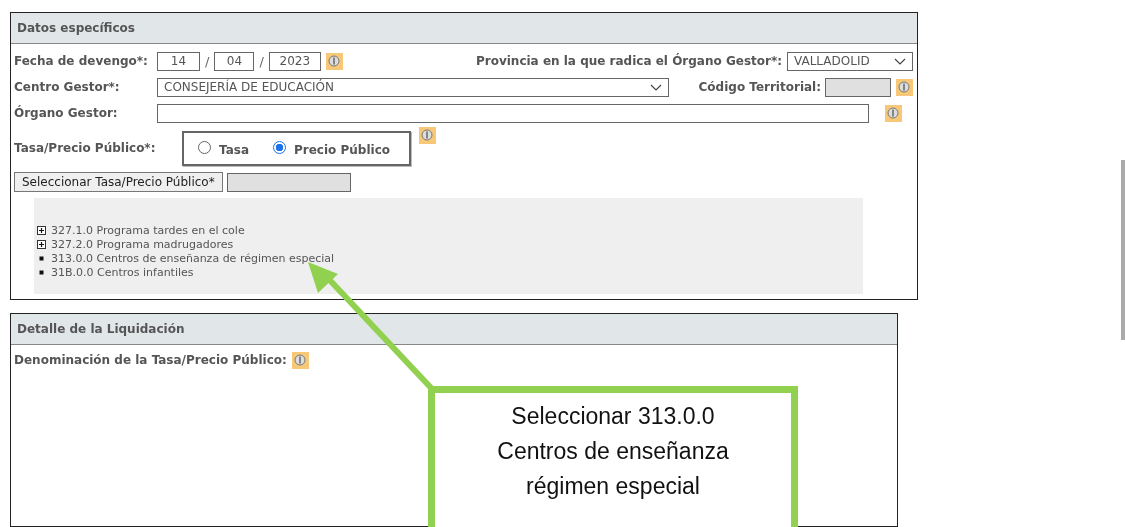 Image resolution: width=1125 pixels, height=527 pixels. I want to click on select-fee-button: Seleccionar Tasa/Precio Público*, so click(118, 182).